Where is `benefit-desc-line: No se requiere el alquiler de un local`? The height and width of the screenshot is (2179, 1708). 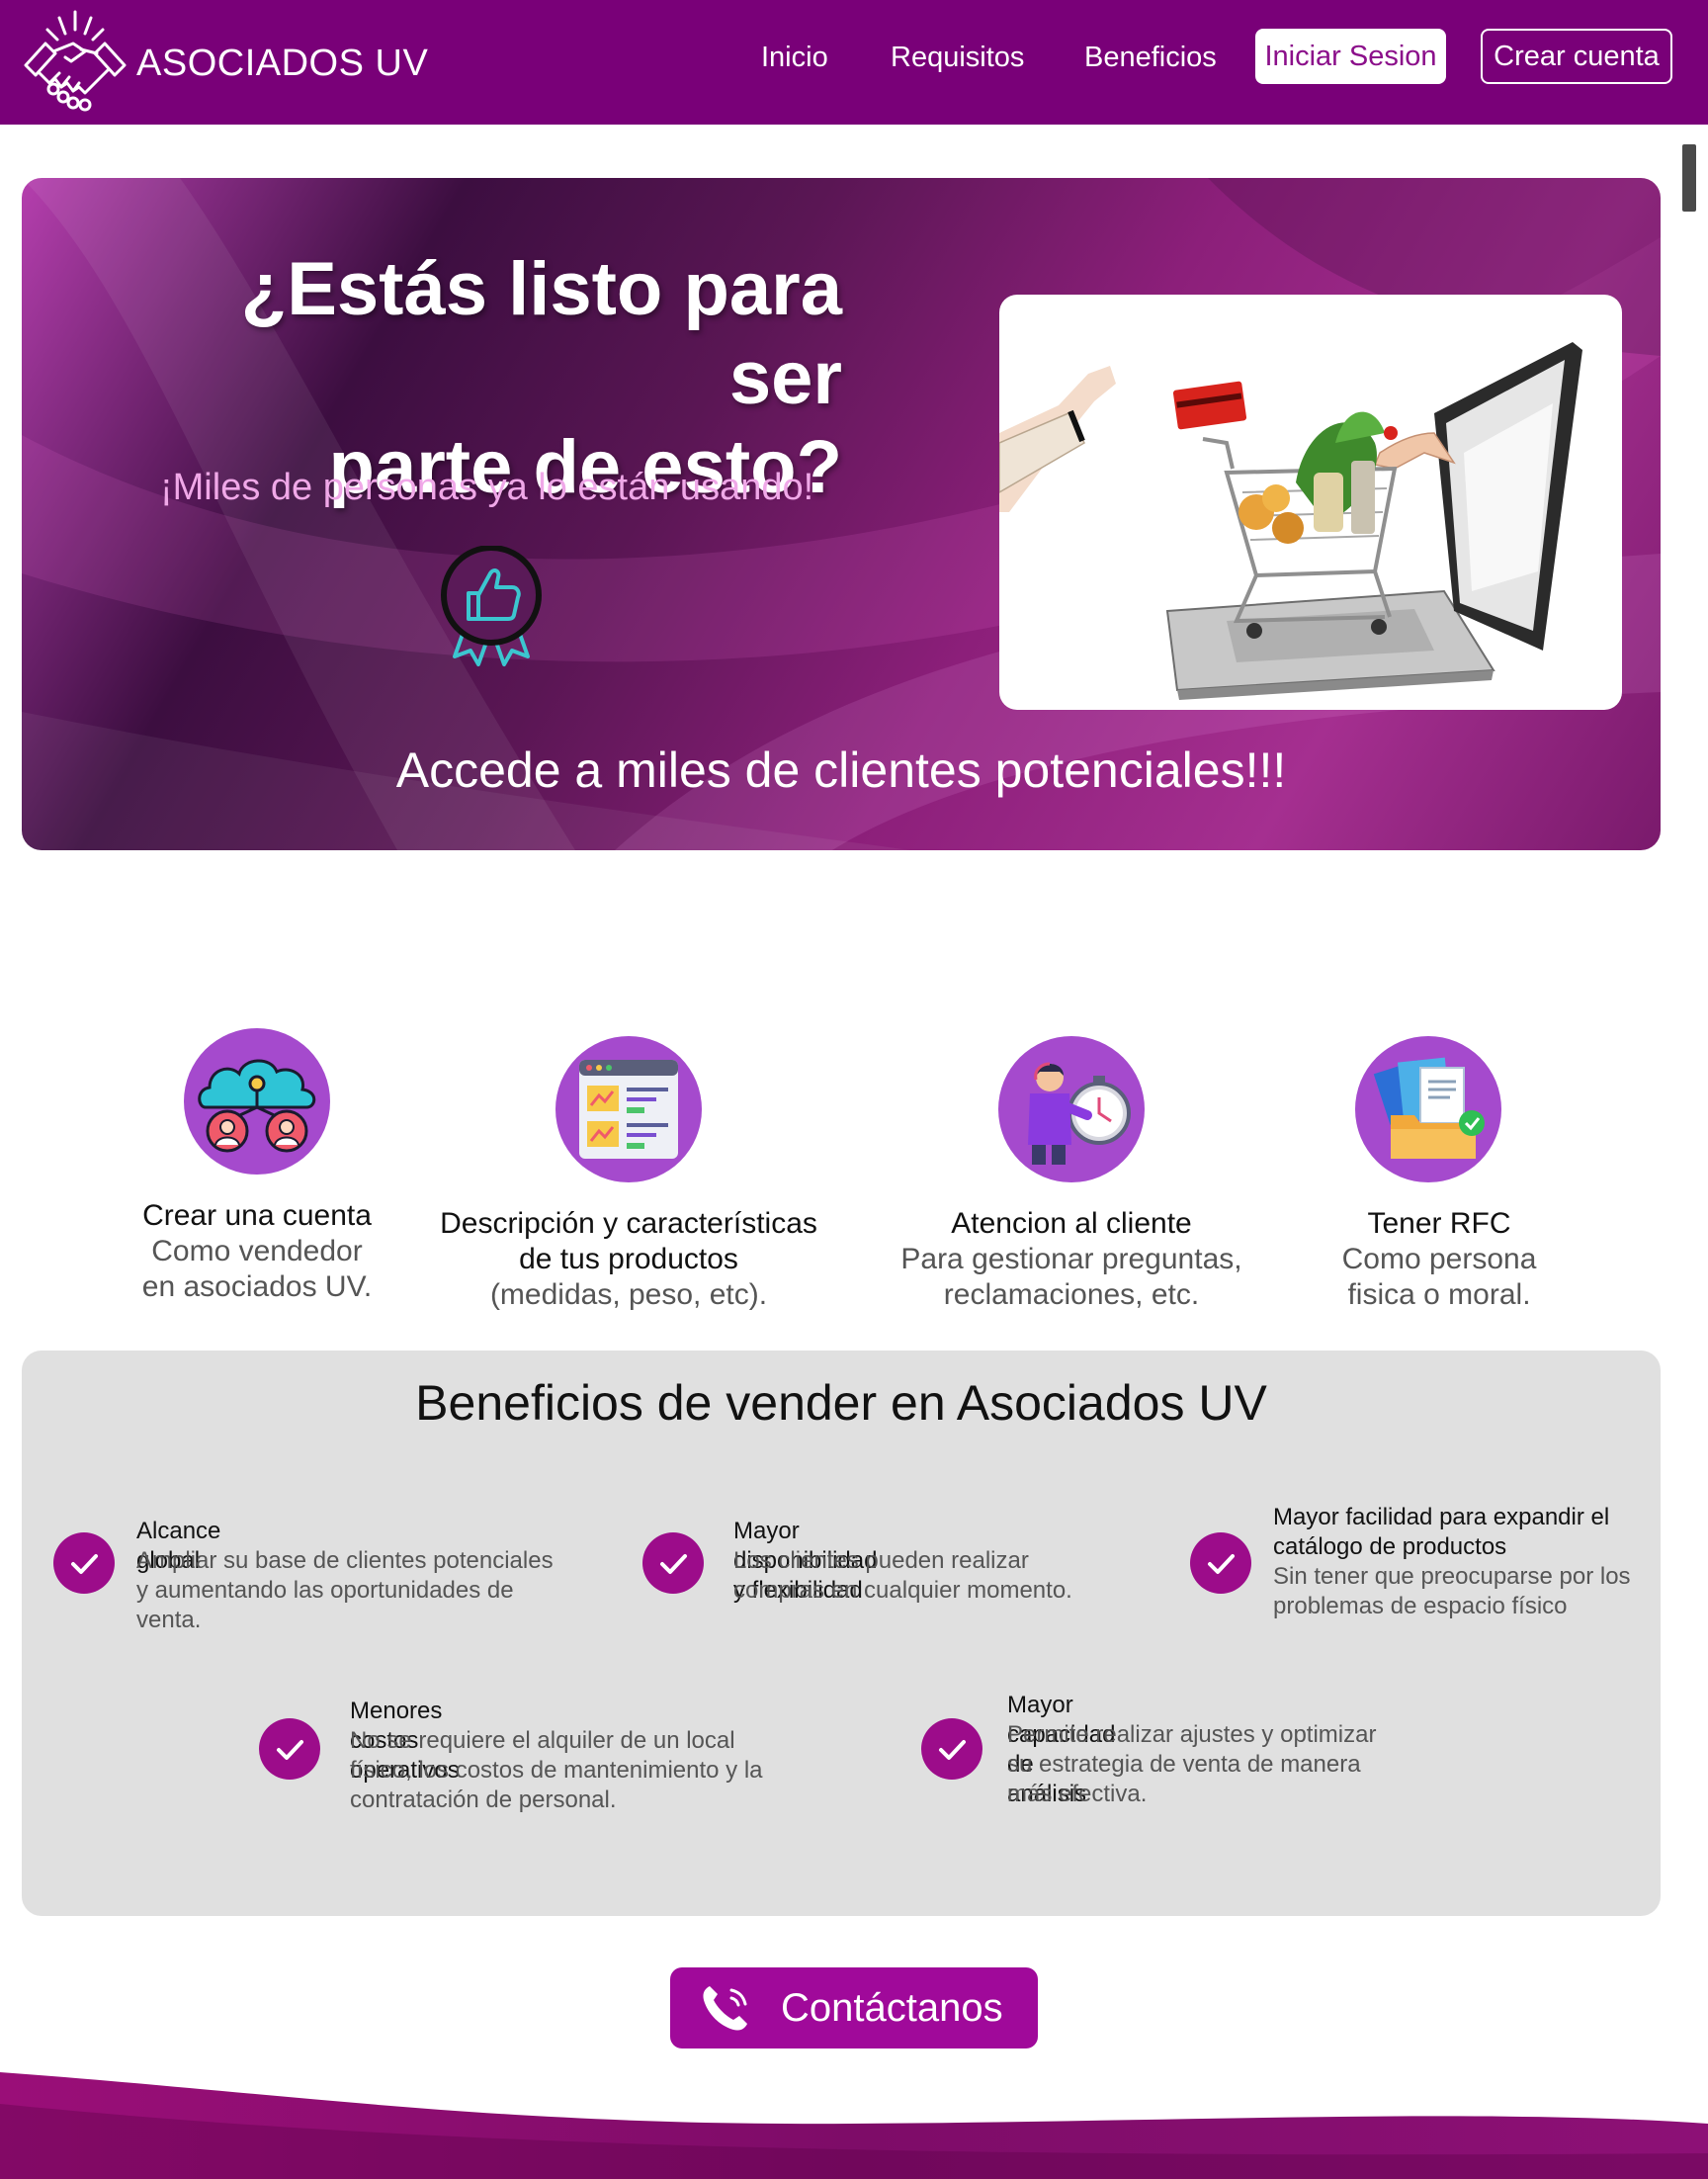
benefit-desc-line: No se requiere el alquiler de un local is located at coordinates (542, 1741).